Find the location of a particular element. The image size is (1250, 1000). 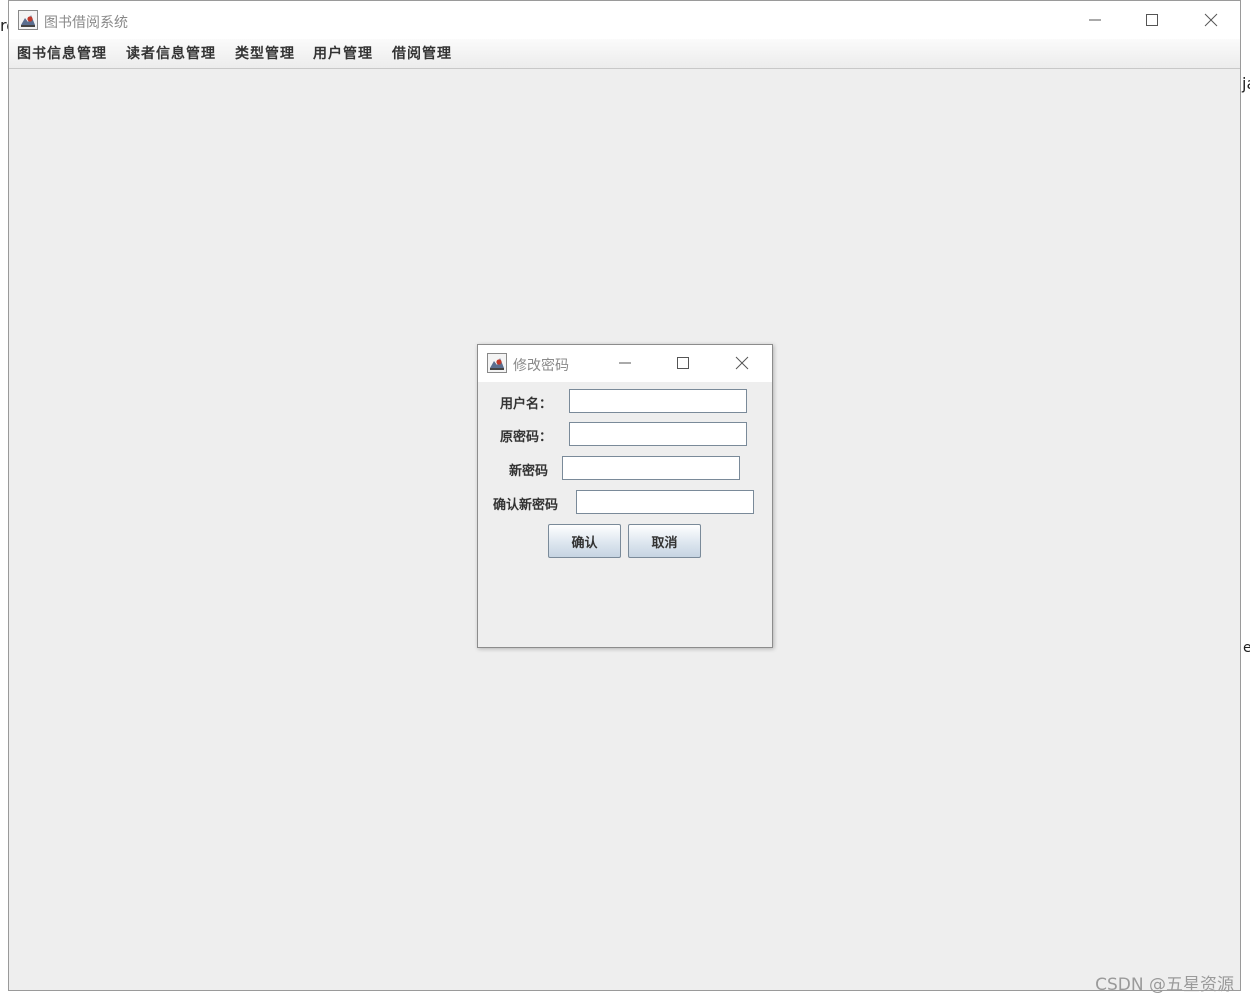

minimize-button is located at coordinates (1095, 20).